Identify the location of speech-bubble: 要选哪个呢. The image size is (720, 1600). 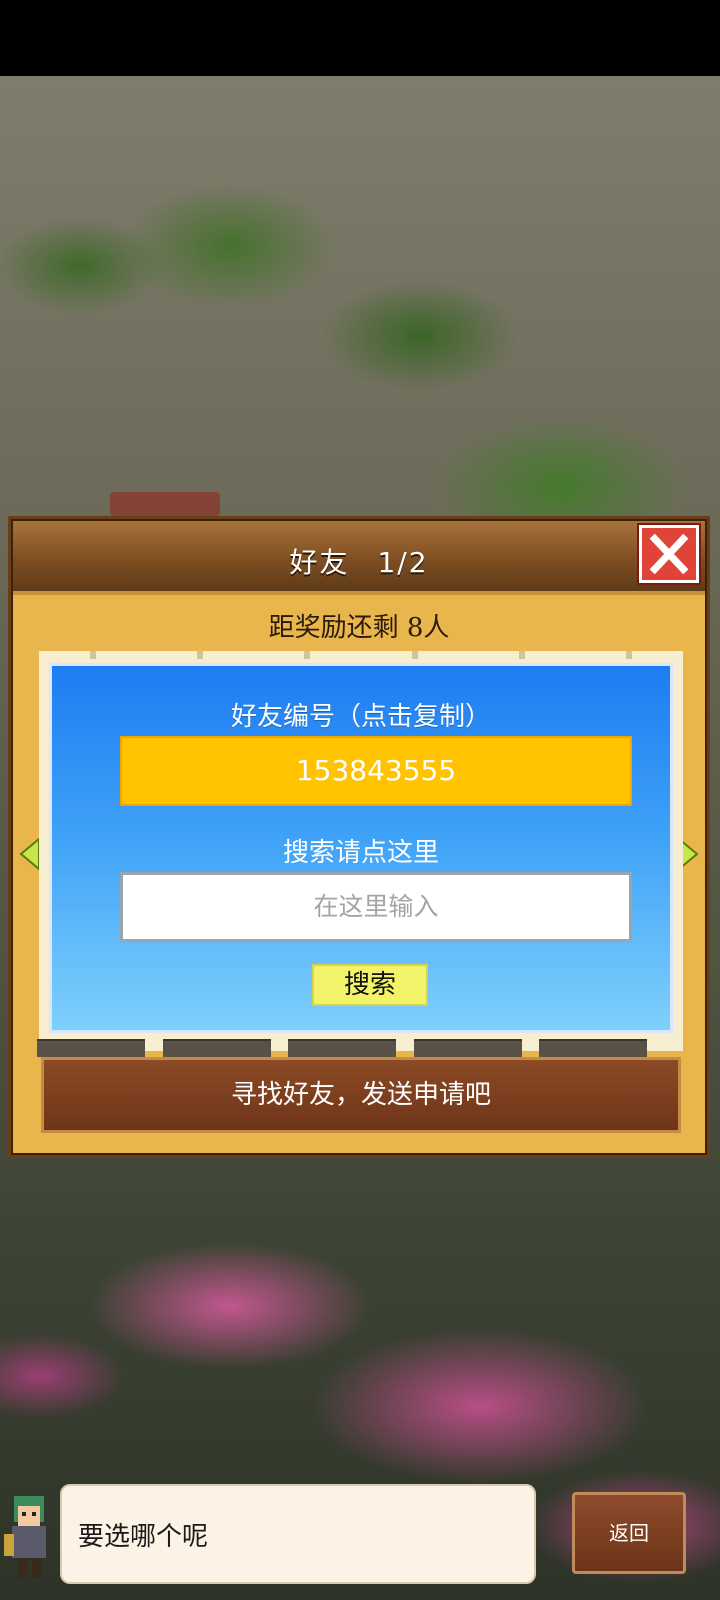
(298, 1534).